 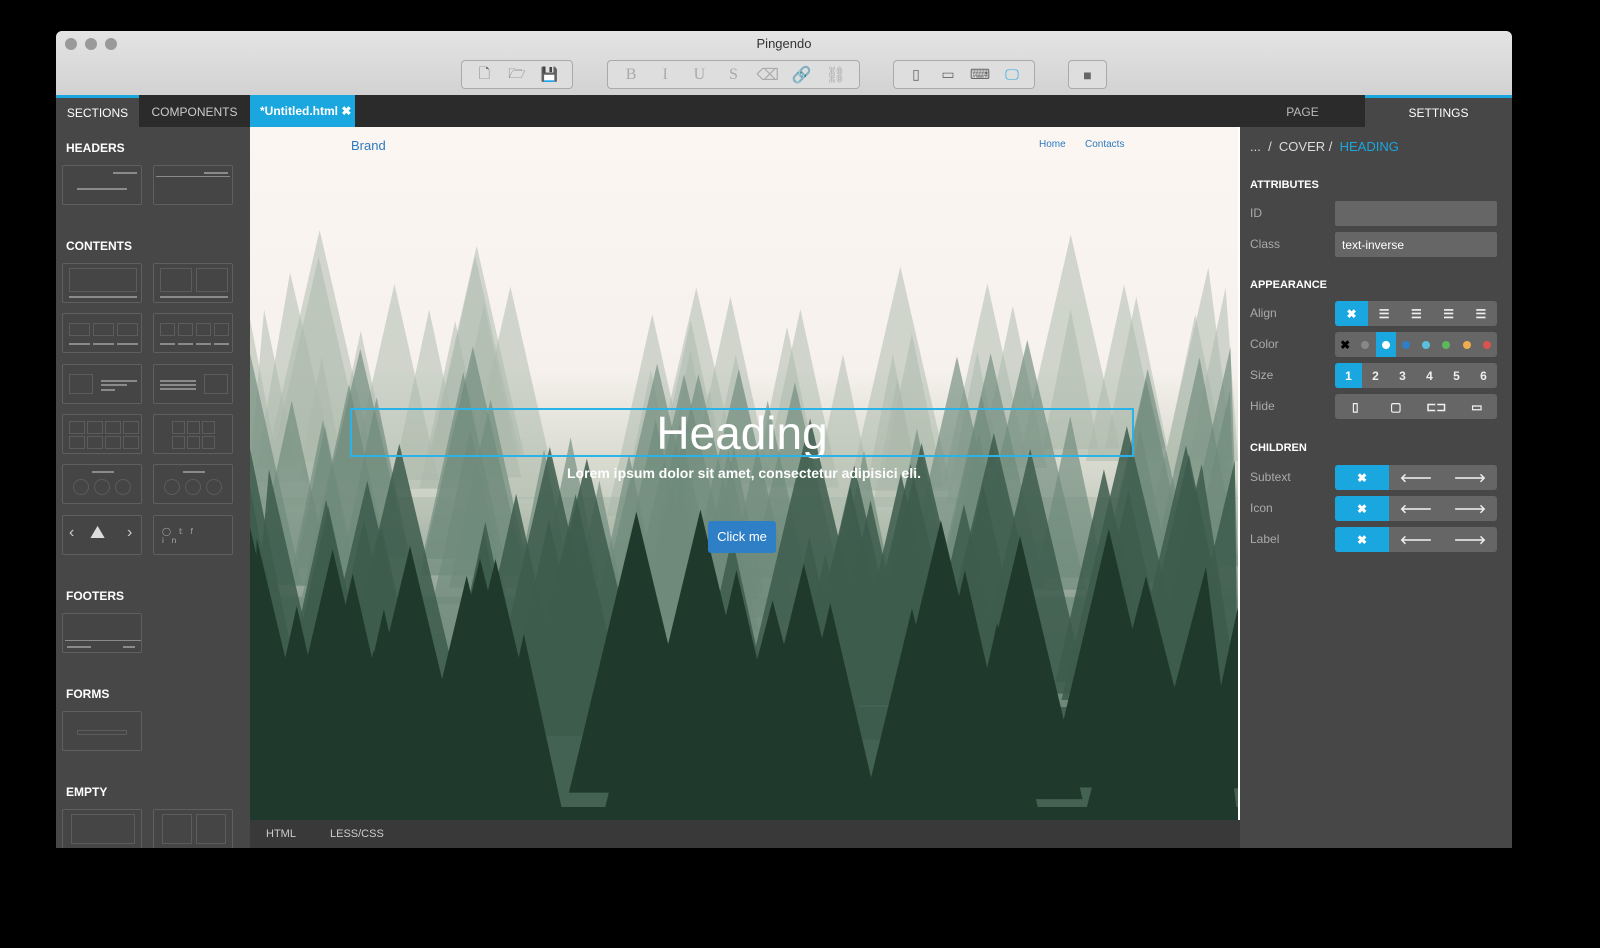 I want to click on file-tab: *Untitled.html ✖, so click(x=302, y=111).